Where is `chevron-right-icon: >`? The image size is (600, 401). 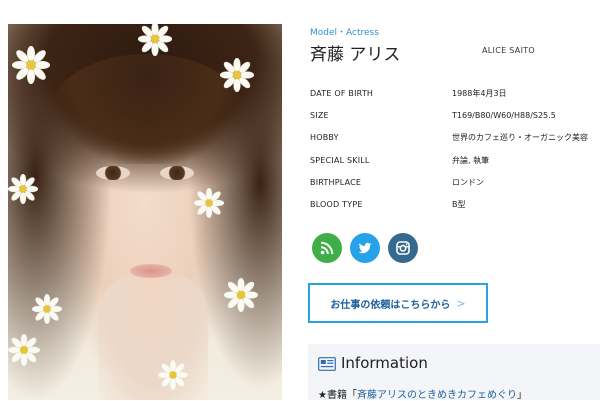
chevron-right-icon: > is located at coordinates (461, 303).